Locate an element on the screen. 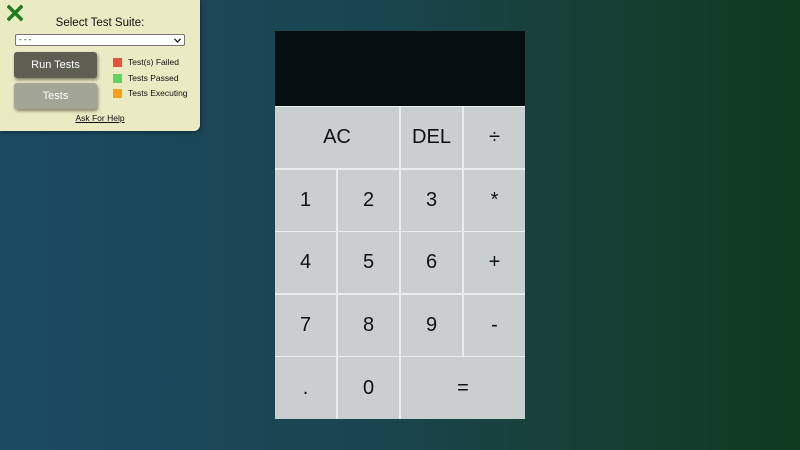 The image size is (800, 450). divide-button: ÷ is located at coordinates (494, 137).